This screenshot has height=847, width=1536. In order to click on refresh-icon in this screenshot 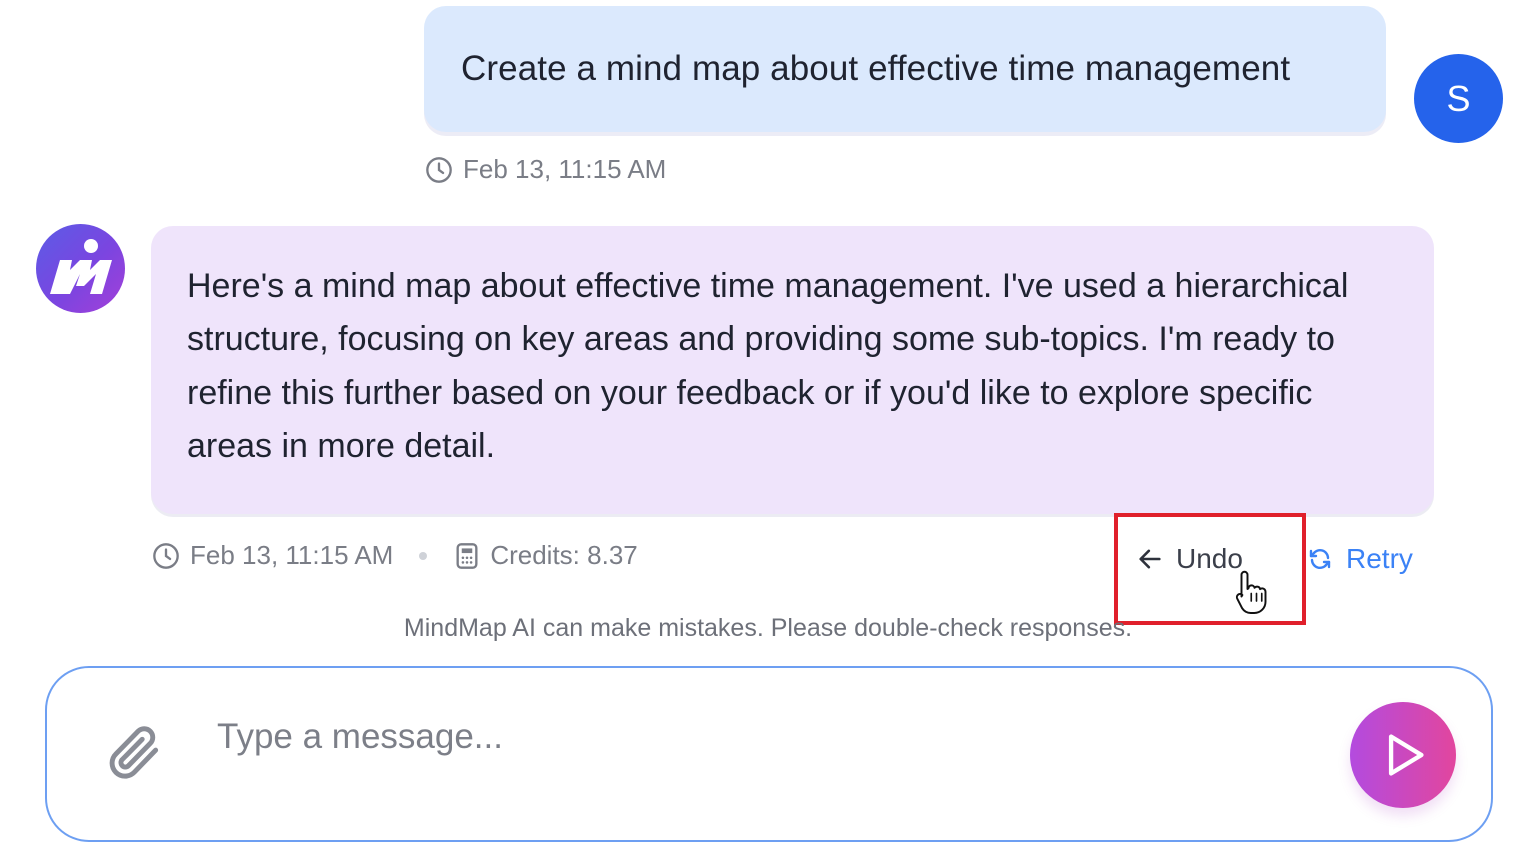, I will do `click(1320, 559)`.